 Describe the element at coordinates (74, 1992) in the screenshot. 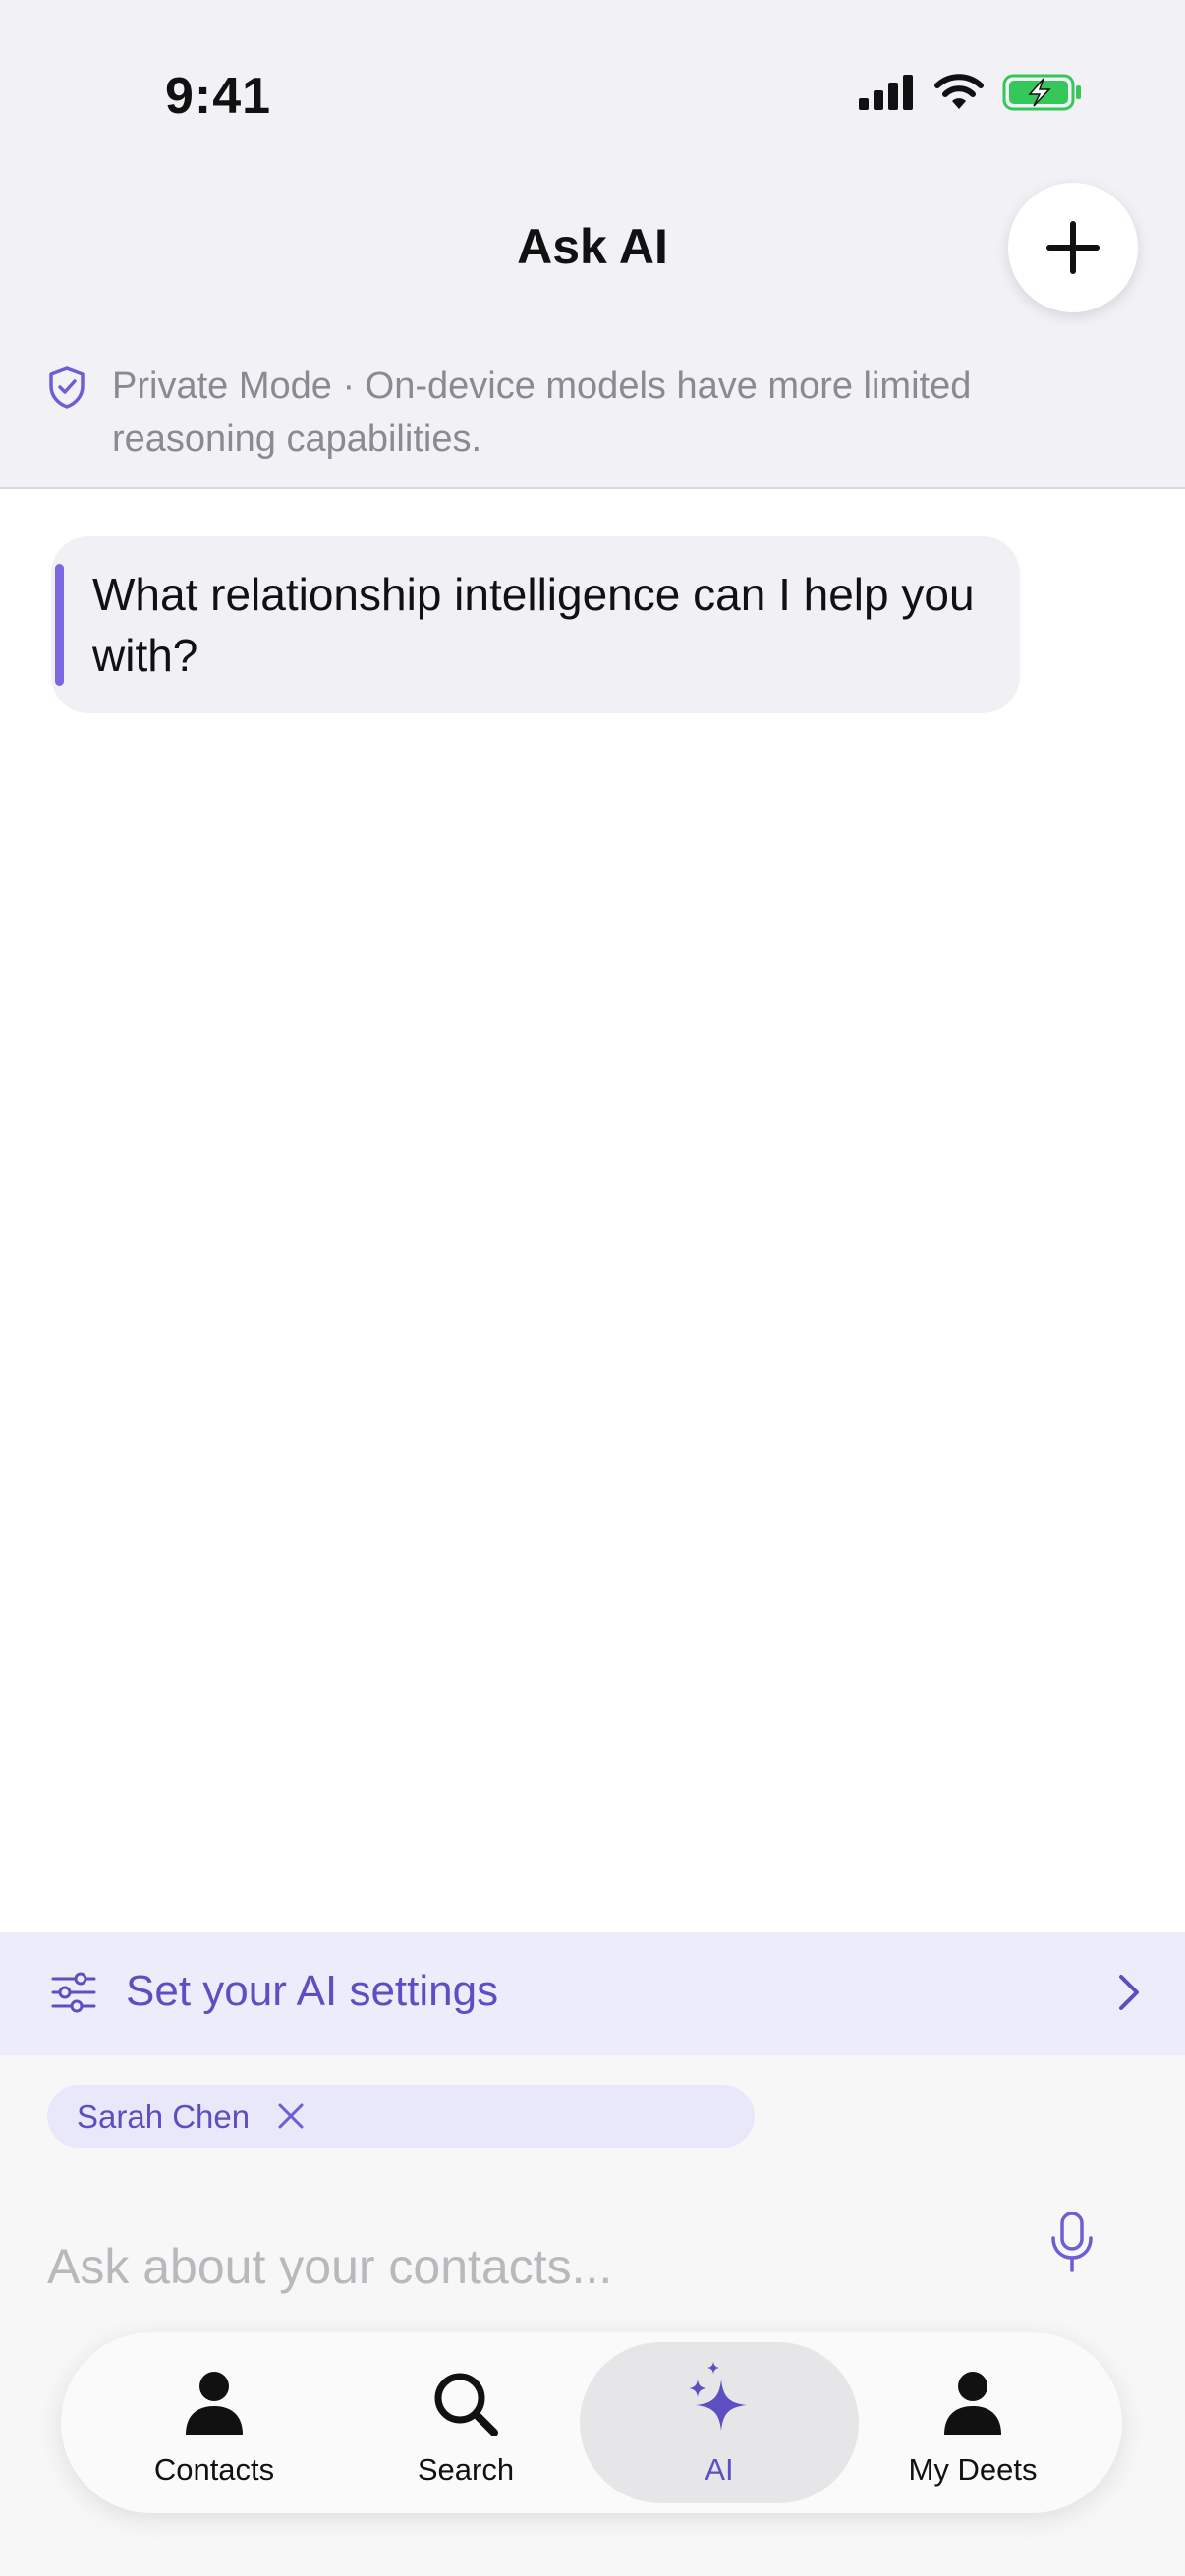

I see `sliders-icon` at that location.